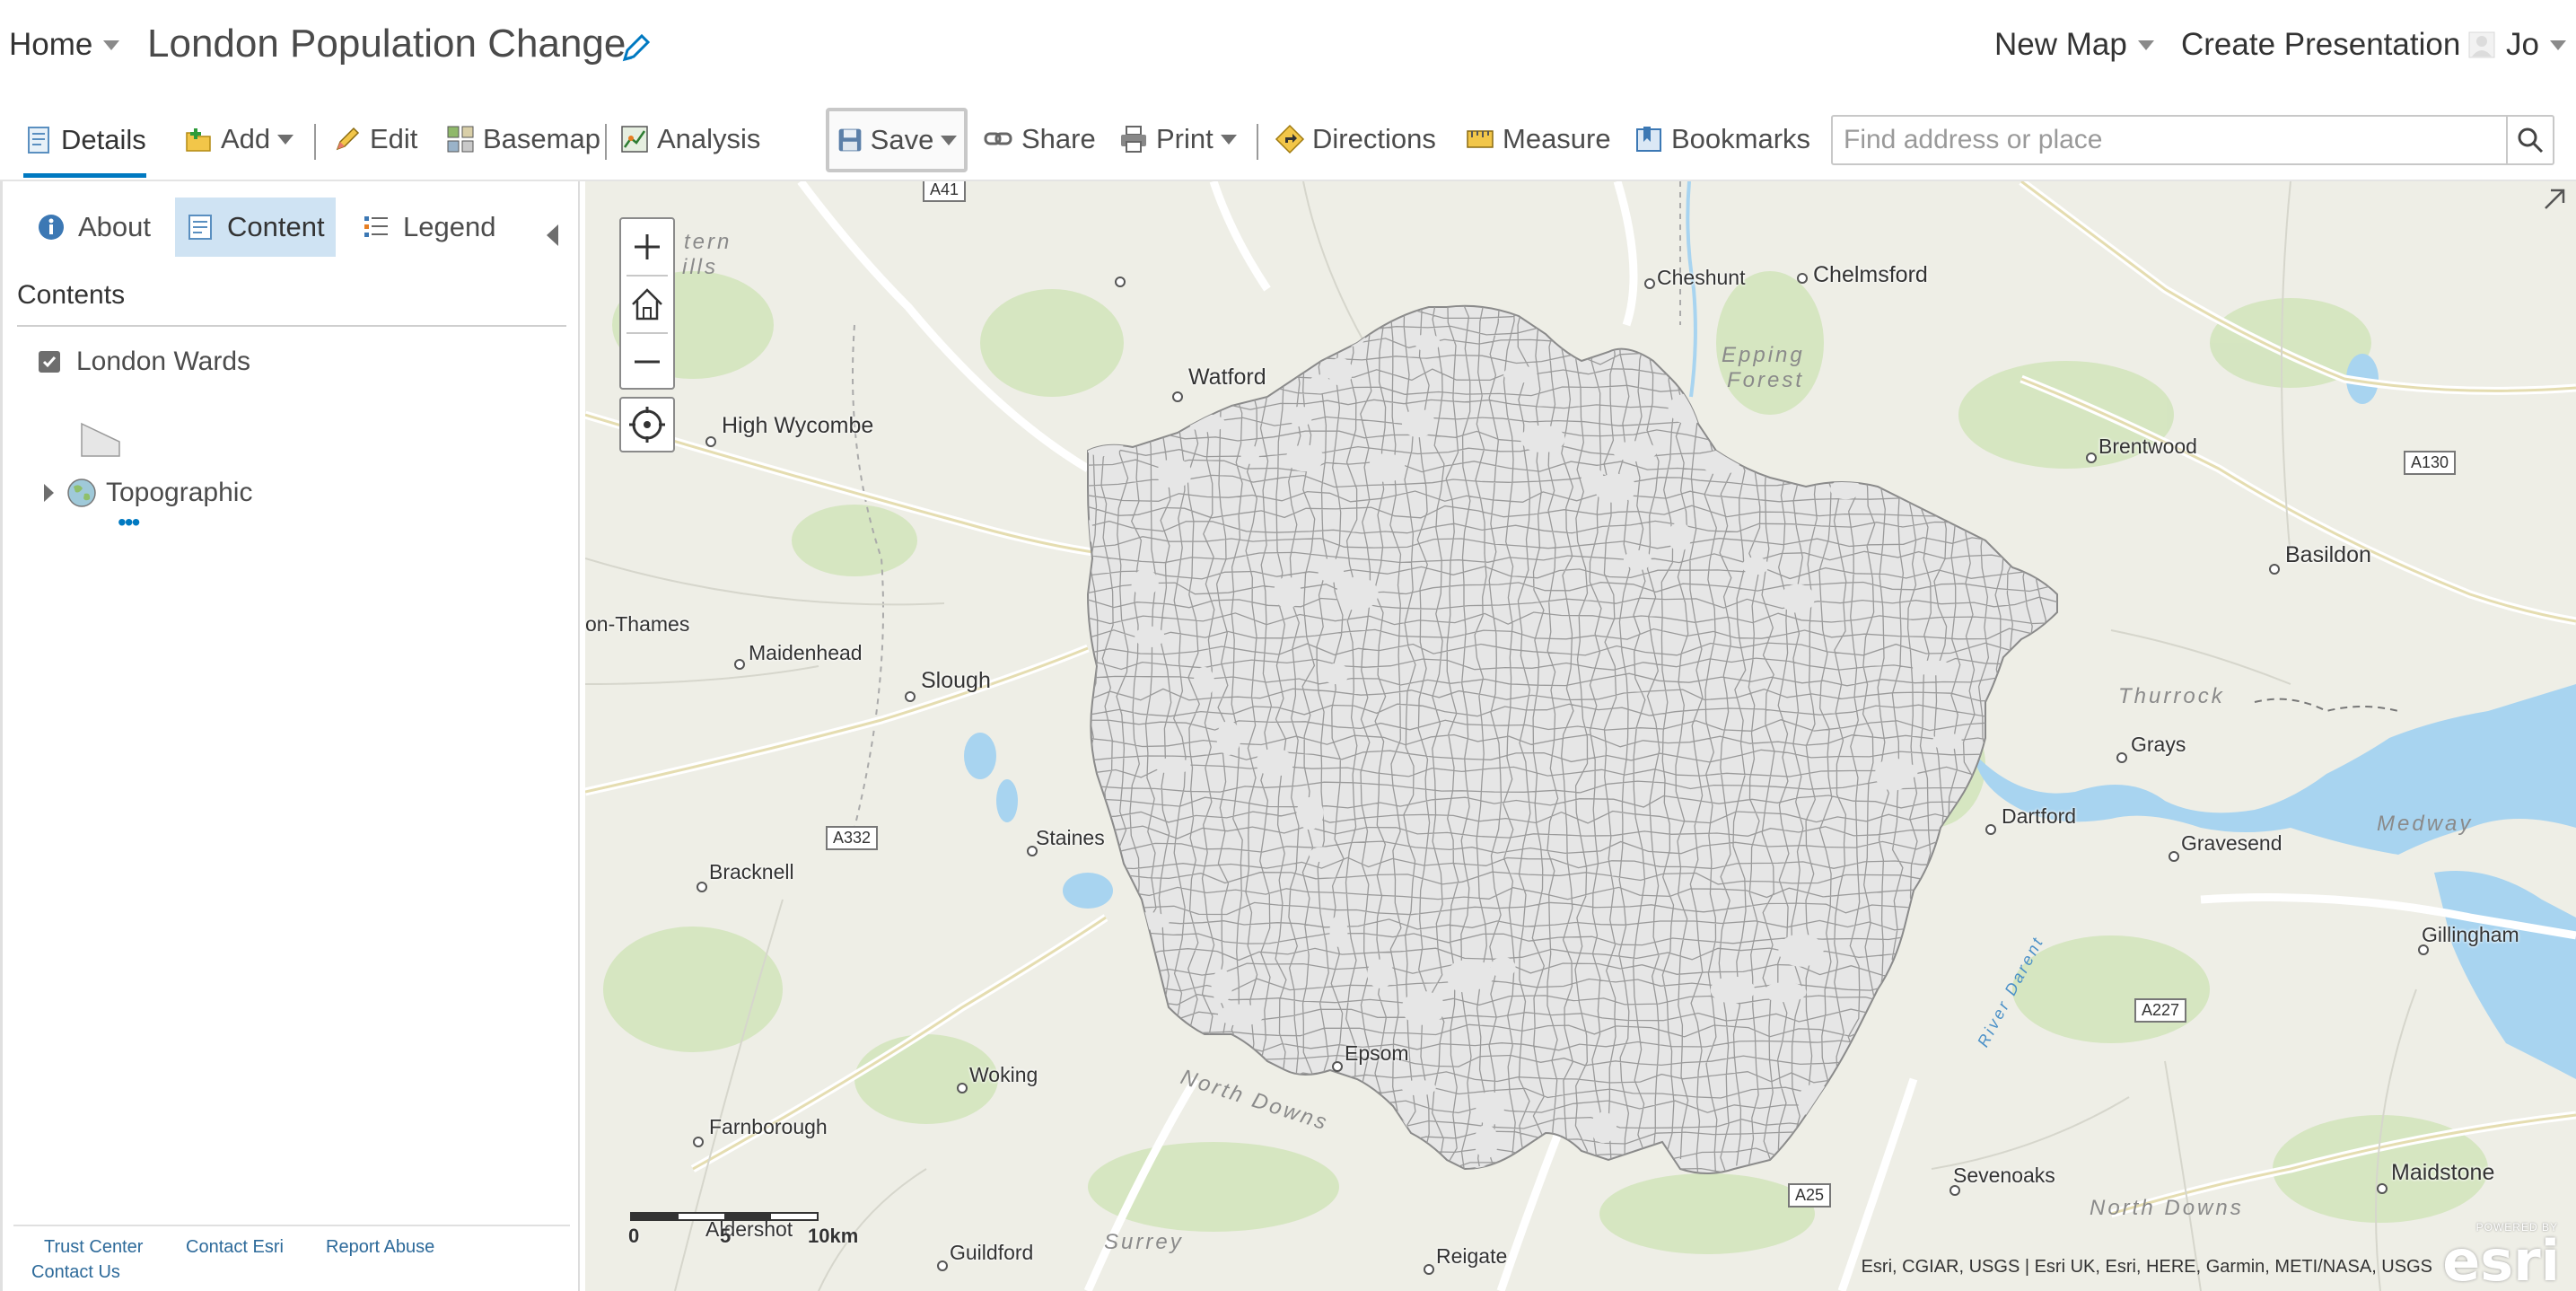 The height and width of the screenshot is (1291, 2576). Describe the element at coordinates (700, 267) in the screenshot. I see `region-label: ills` at that location.